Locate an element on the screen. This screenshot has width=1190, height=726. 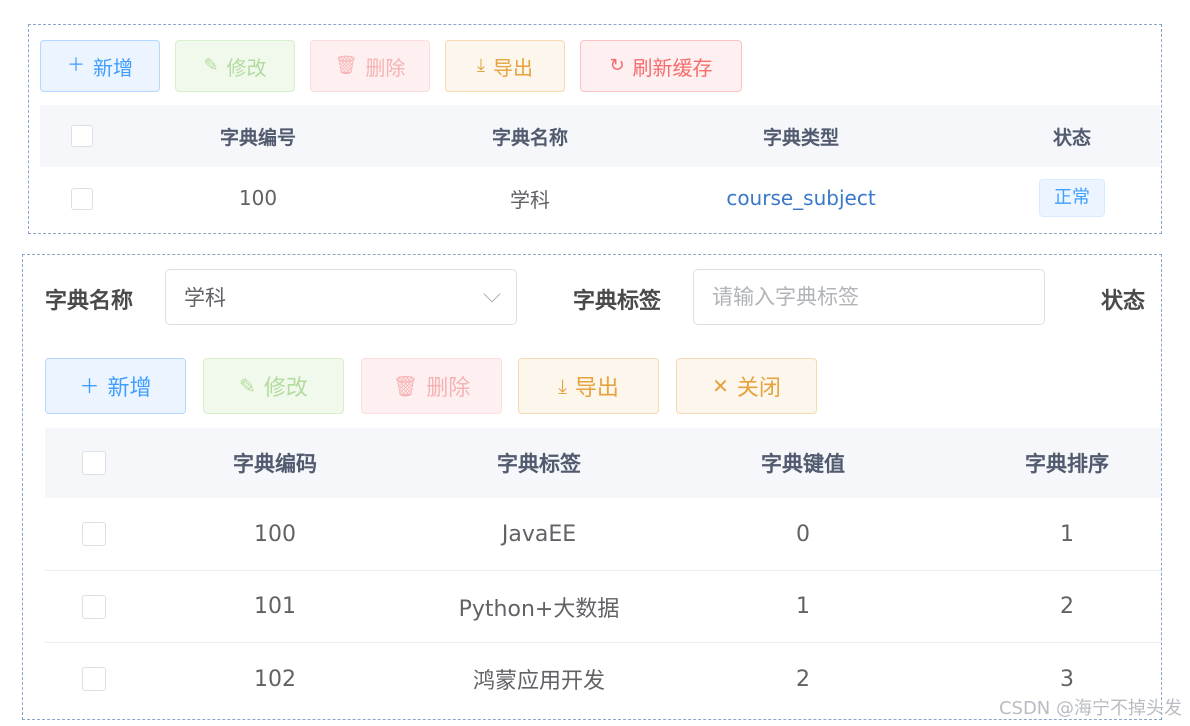
dict-code: 102 is located at coordinates (275, 679).